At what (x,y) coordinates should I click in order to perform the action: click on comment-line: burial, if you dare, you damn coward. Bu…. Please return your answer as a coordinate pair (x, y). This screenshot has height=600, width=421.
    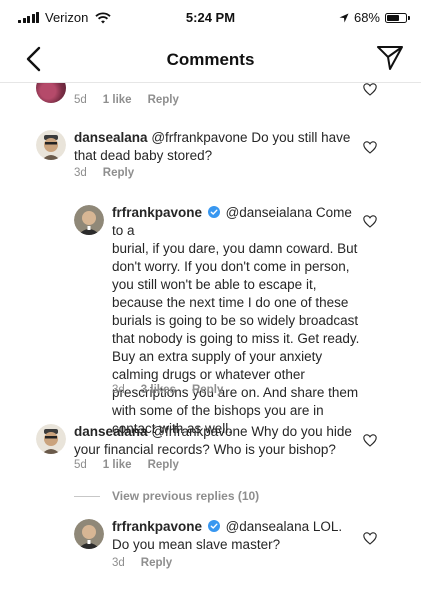
    Looking at the image, I should click on (235, 248).